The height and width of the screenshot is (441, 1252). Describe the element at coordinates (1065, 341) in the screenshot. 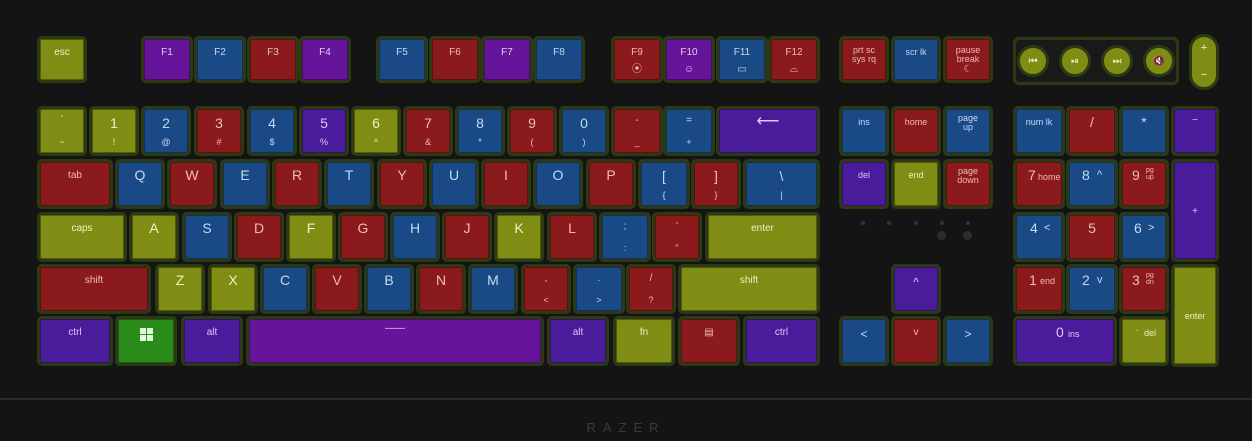

I see `key-numpad-0: 0 ins` at that location.